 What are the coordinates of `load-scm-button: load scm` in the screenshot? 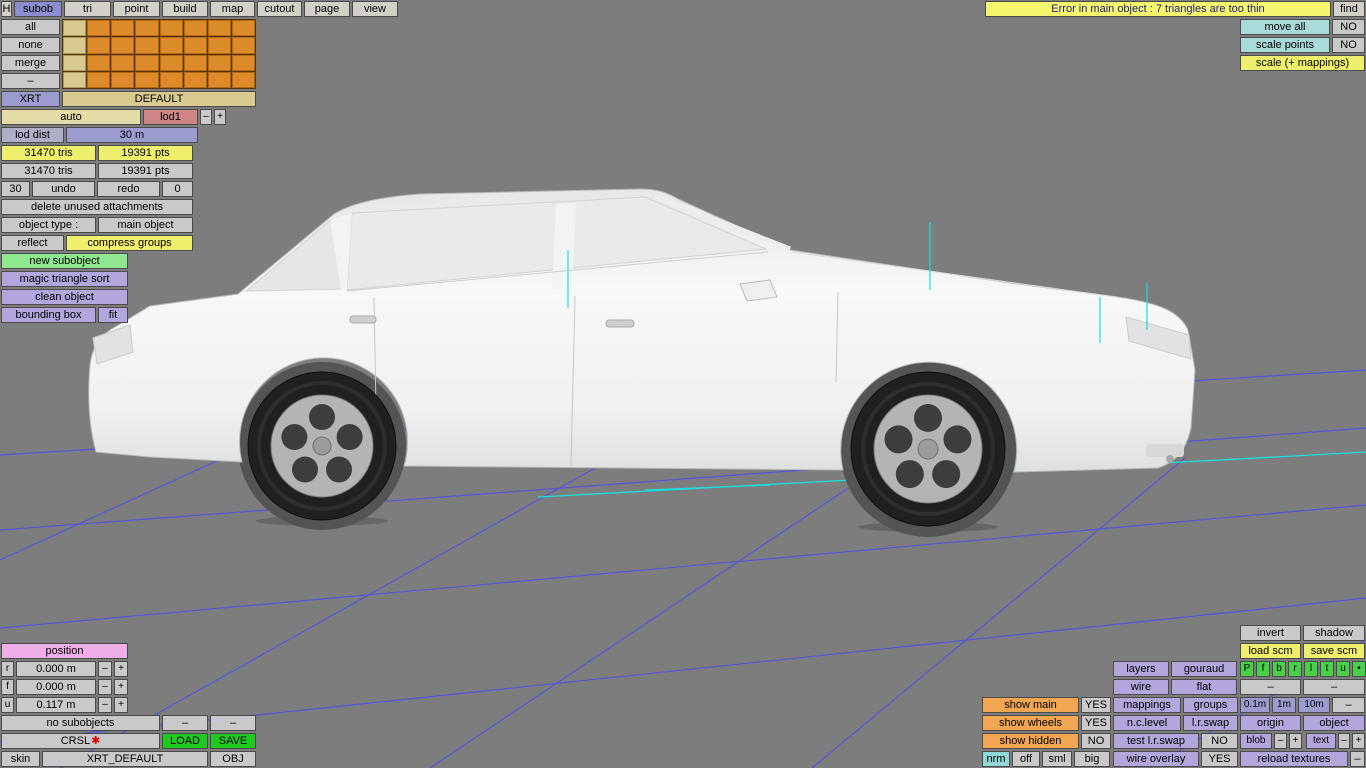 It's located at (1270, 651).